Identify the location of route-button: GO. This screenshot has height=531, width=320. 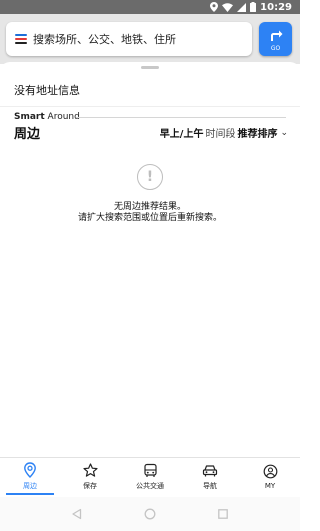
(275, 39).